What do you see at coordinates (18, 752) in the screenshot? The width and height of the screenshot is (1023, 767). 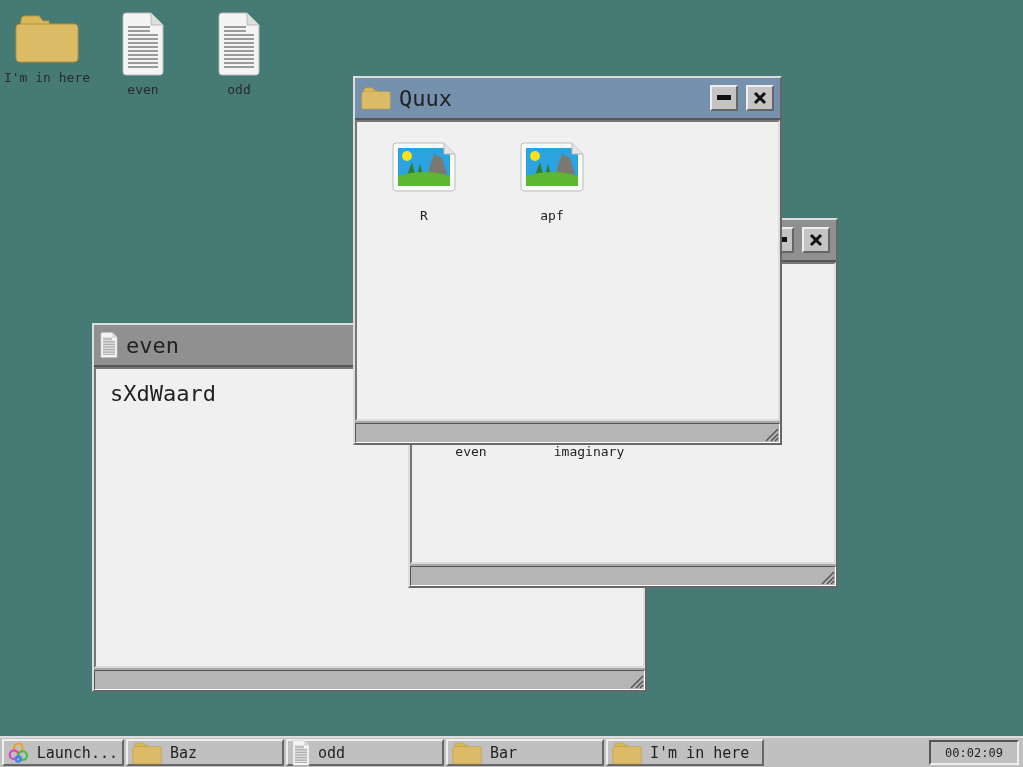 I see `launcher-icon` at bounding box center [18, 752].